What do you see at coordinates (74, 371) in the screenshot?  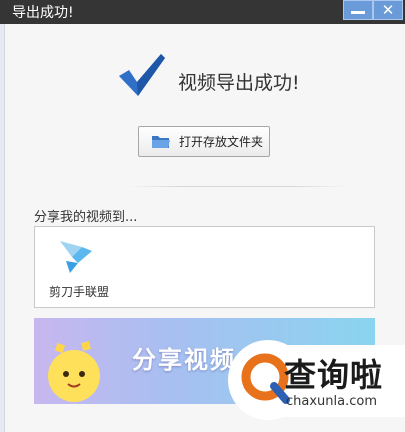 I see `sun-mascot-icon` at bounding box center [74, 371].